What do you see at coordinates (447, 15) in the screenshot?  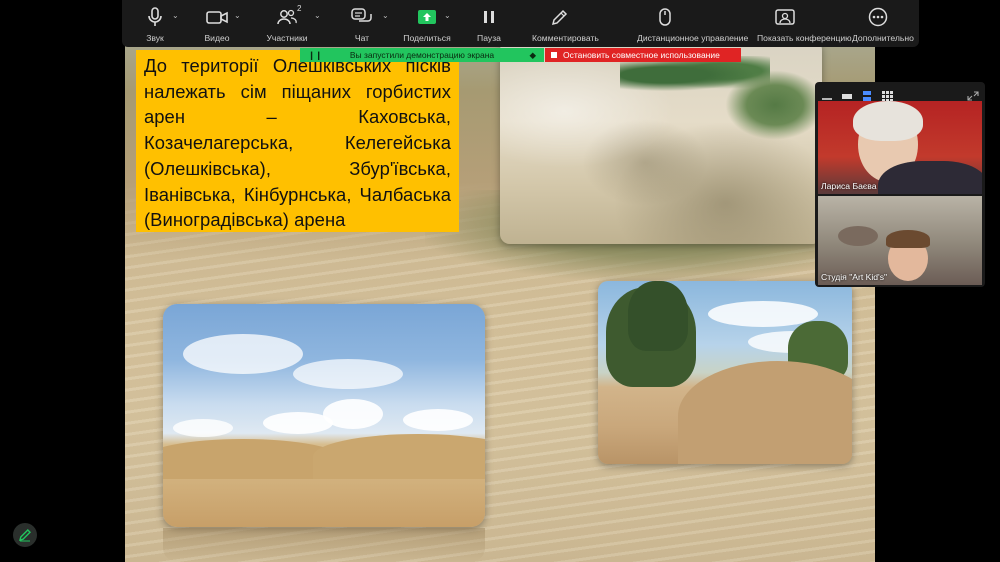 I see `share-options-chevron-icon: ⌄` at bounding box center [447, 15].